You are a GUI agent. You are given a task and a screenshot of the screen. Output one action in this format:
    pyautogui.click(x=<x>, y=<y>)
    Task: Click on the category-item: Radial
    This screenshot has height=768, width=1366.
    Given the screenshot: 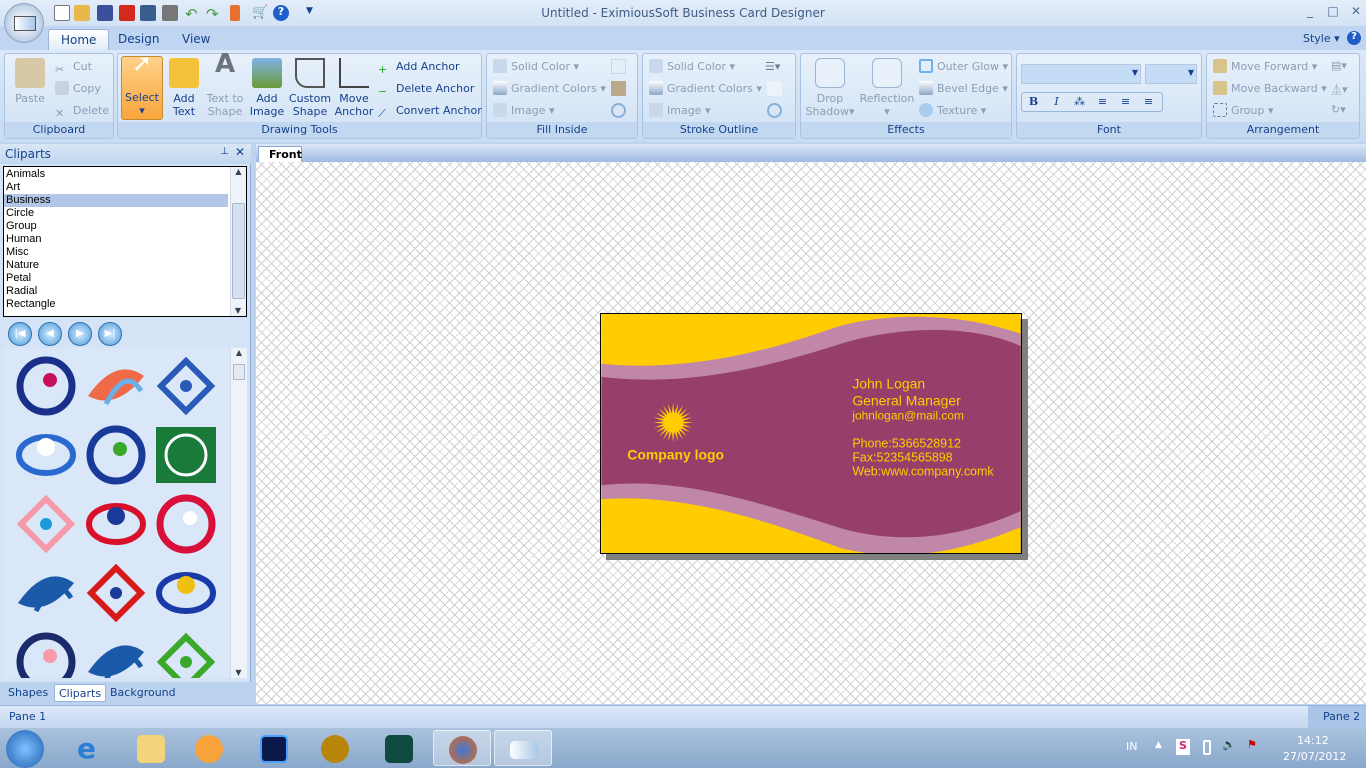 What is the action you would take?
    pyautogui.click(x=116, y=291)
    